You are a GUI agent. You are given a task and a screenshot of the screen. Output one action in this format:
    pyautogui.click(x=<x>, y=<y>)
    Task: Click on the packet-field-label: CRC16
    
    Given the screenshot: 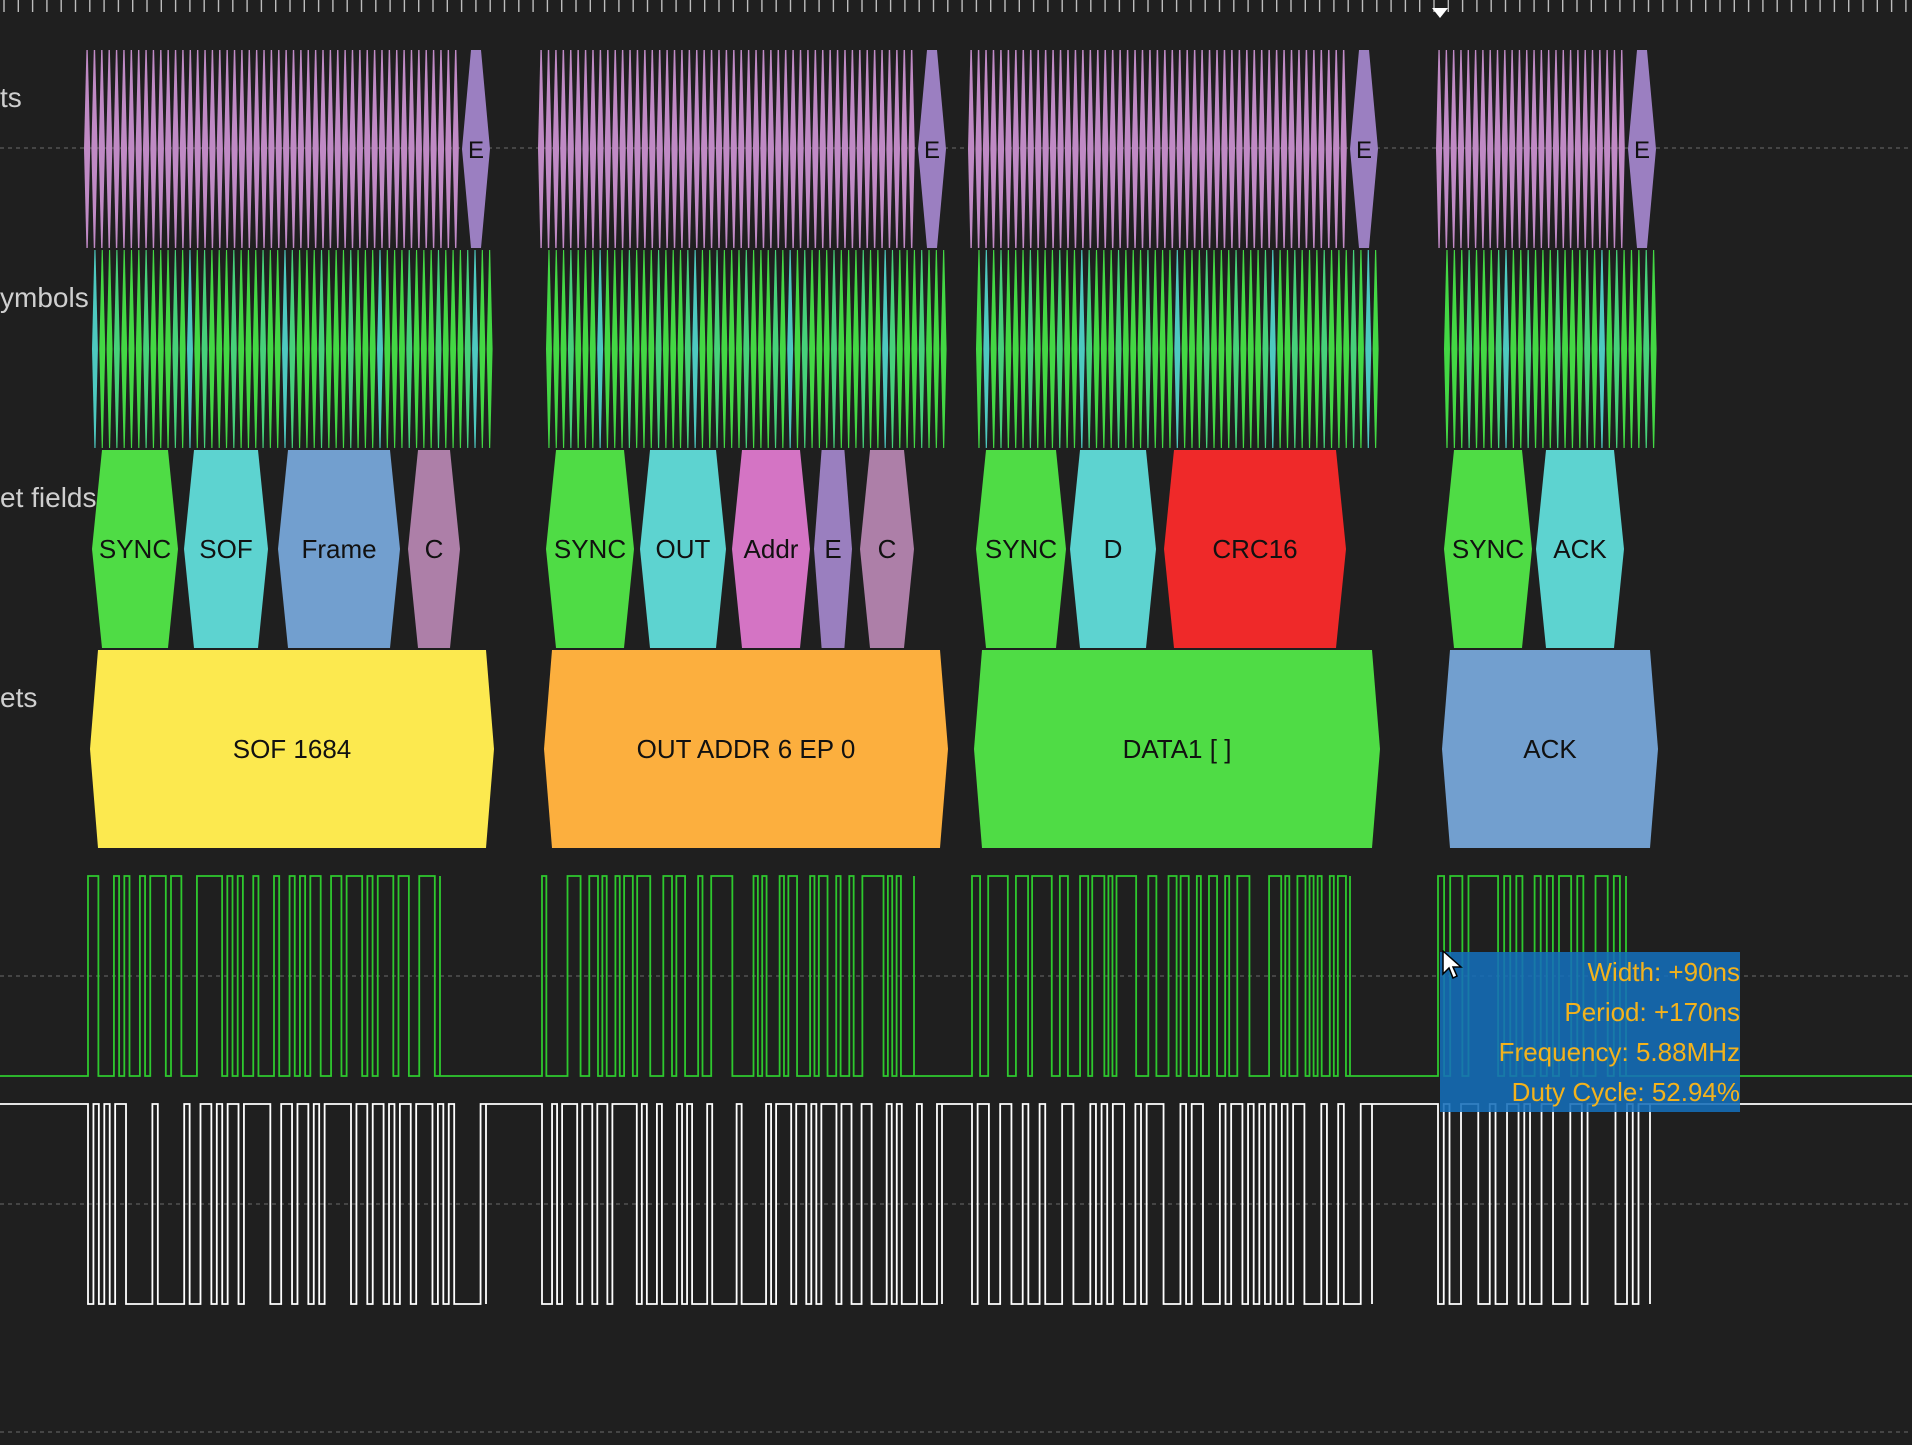 What is the action you would take?
    pyautogui.click(x=1254, y=549)
    